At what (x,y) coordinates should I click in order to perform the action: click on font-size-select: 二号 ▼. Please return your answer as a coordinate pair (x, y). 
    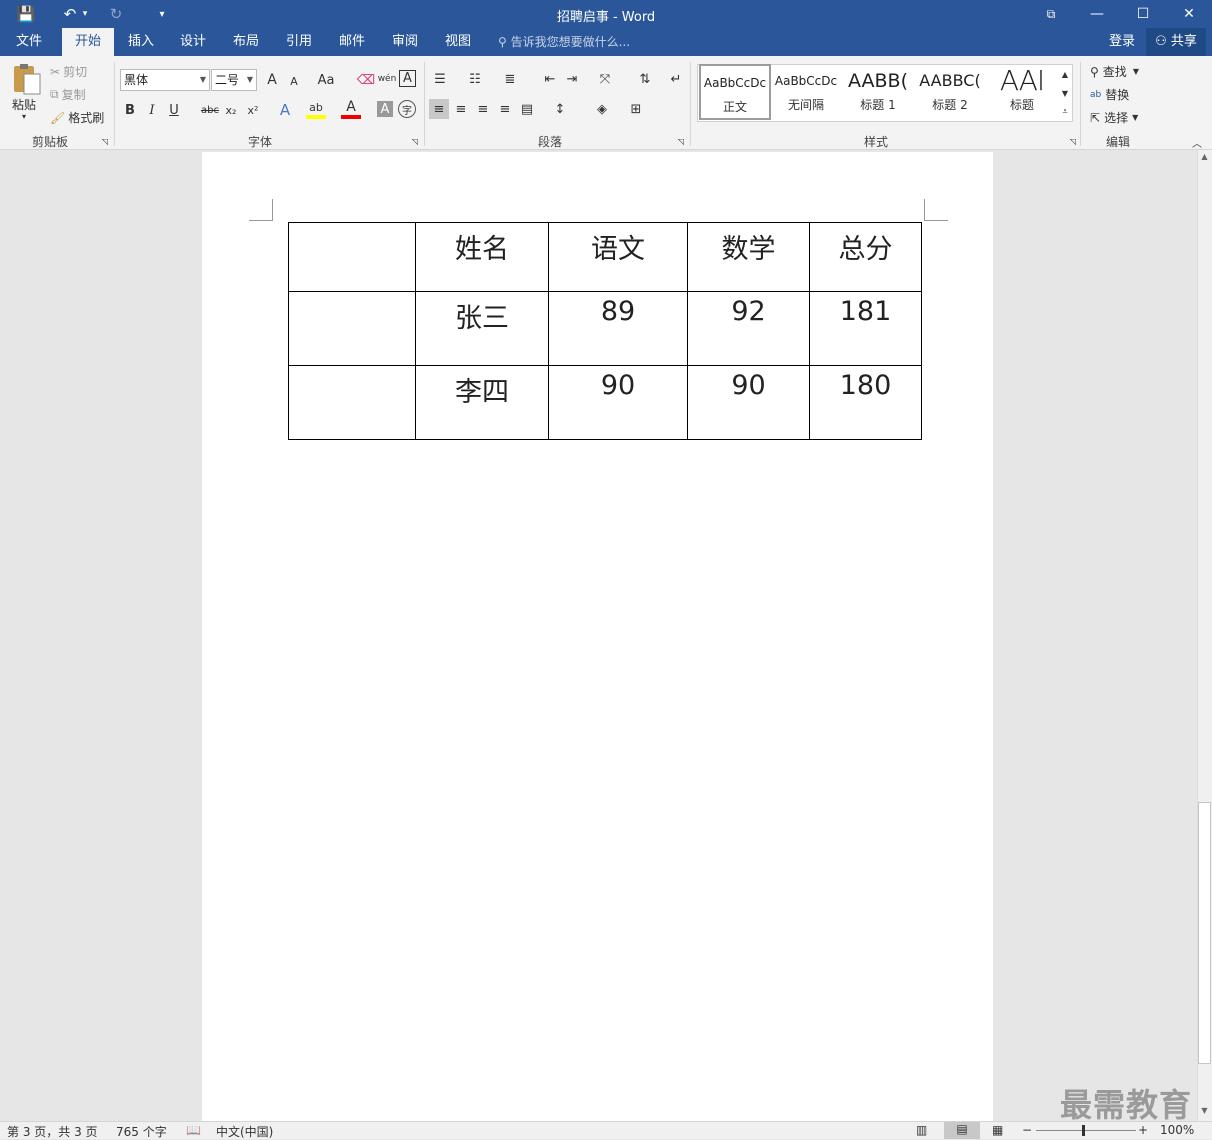
    Looking at the image, I should click on (234, 80).